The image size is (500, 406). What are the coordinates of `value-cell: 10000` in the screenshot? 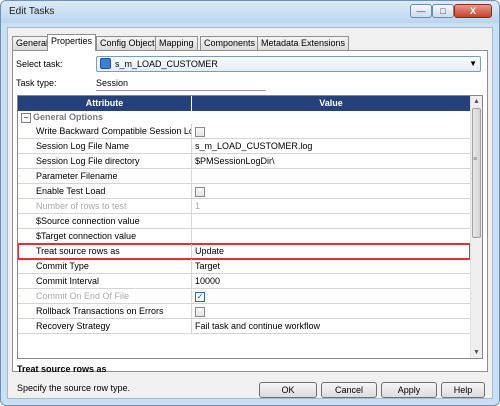 It's located at (332, 281).